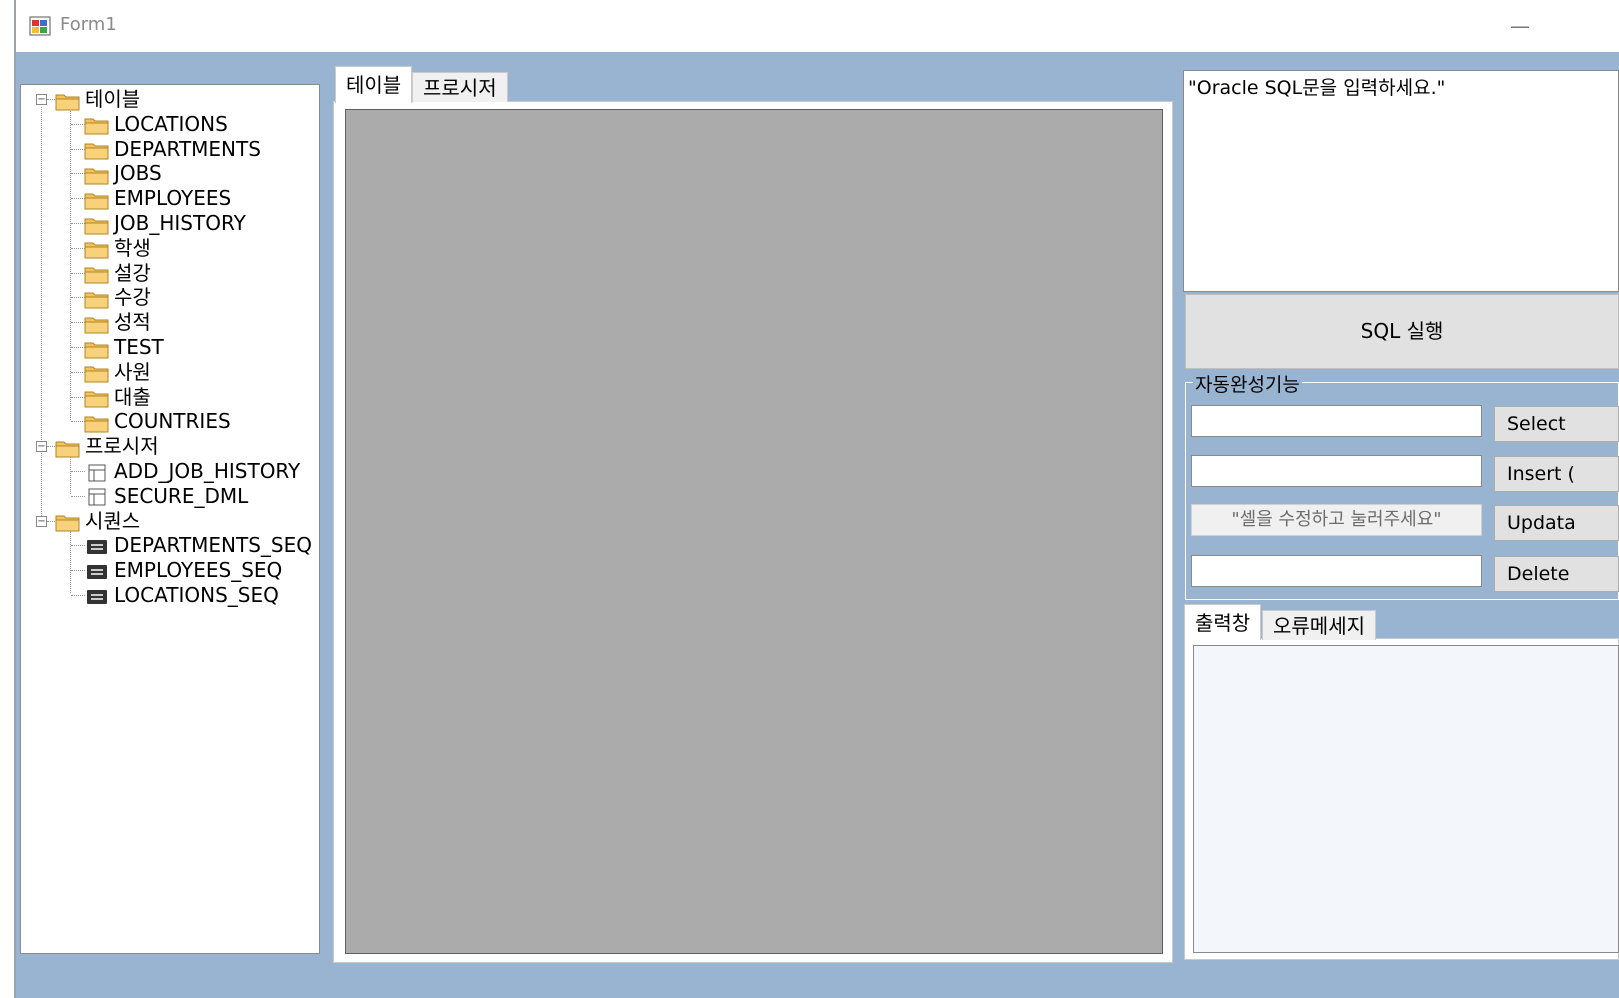 The image size is (1619, 998). I want to click on tree-child-node: LOCATIONS_SEQ, so click(181, 595).